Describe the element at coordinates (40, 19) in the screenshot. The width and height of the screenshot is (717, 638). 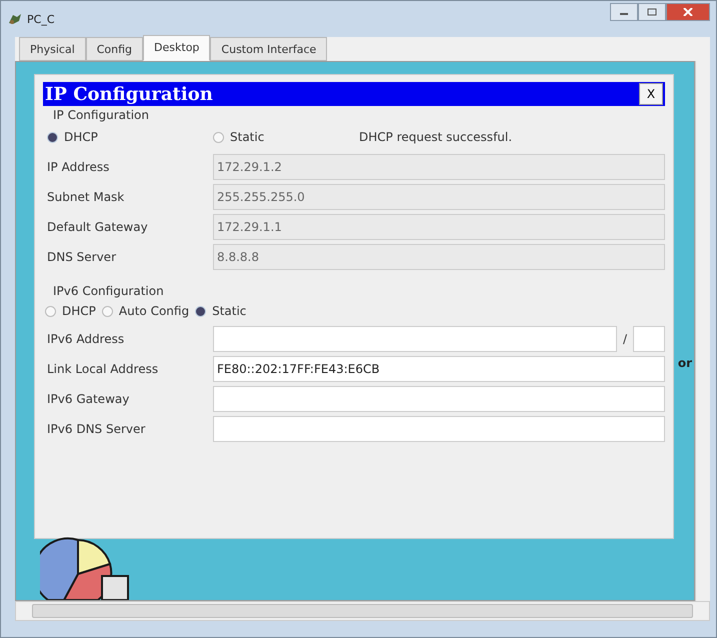
I see `window-title: PC_C` at that location.